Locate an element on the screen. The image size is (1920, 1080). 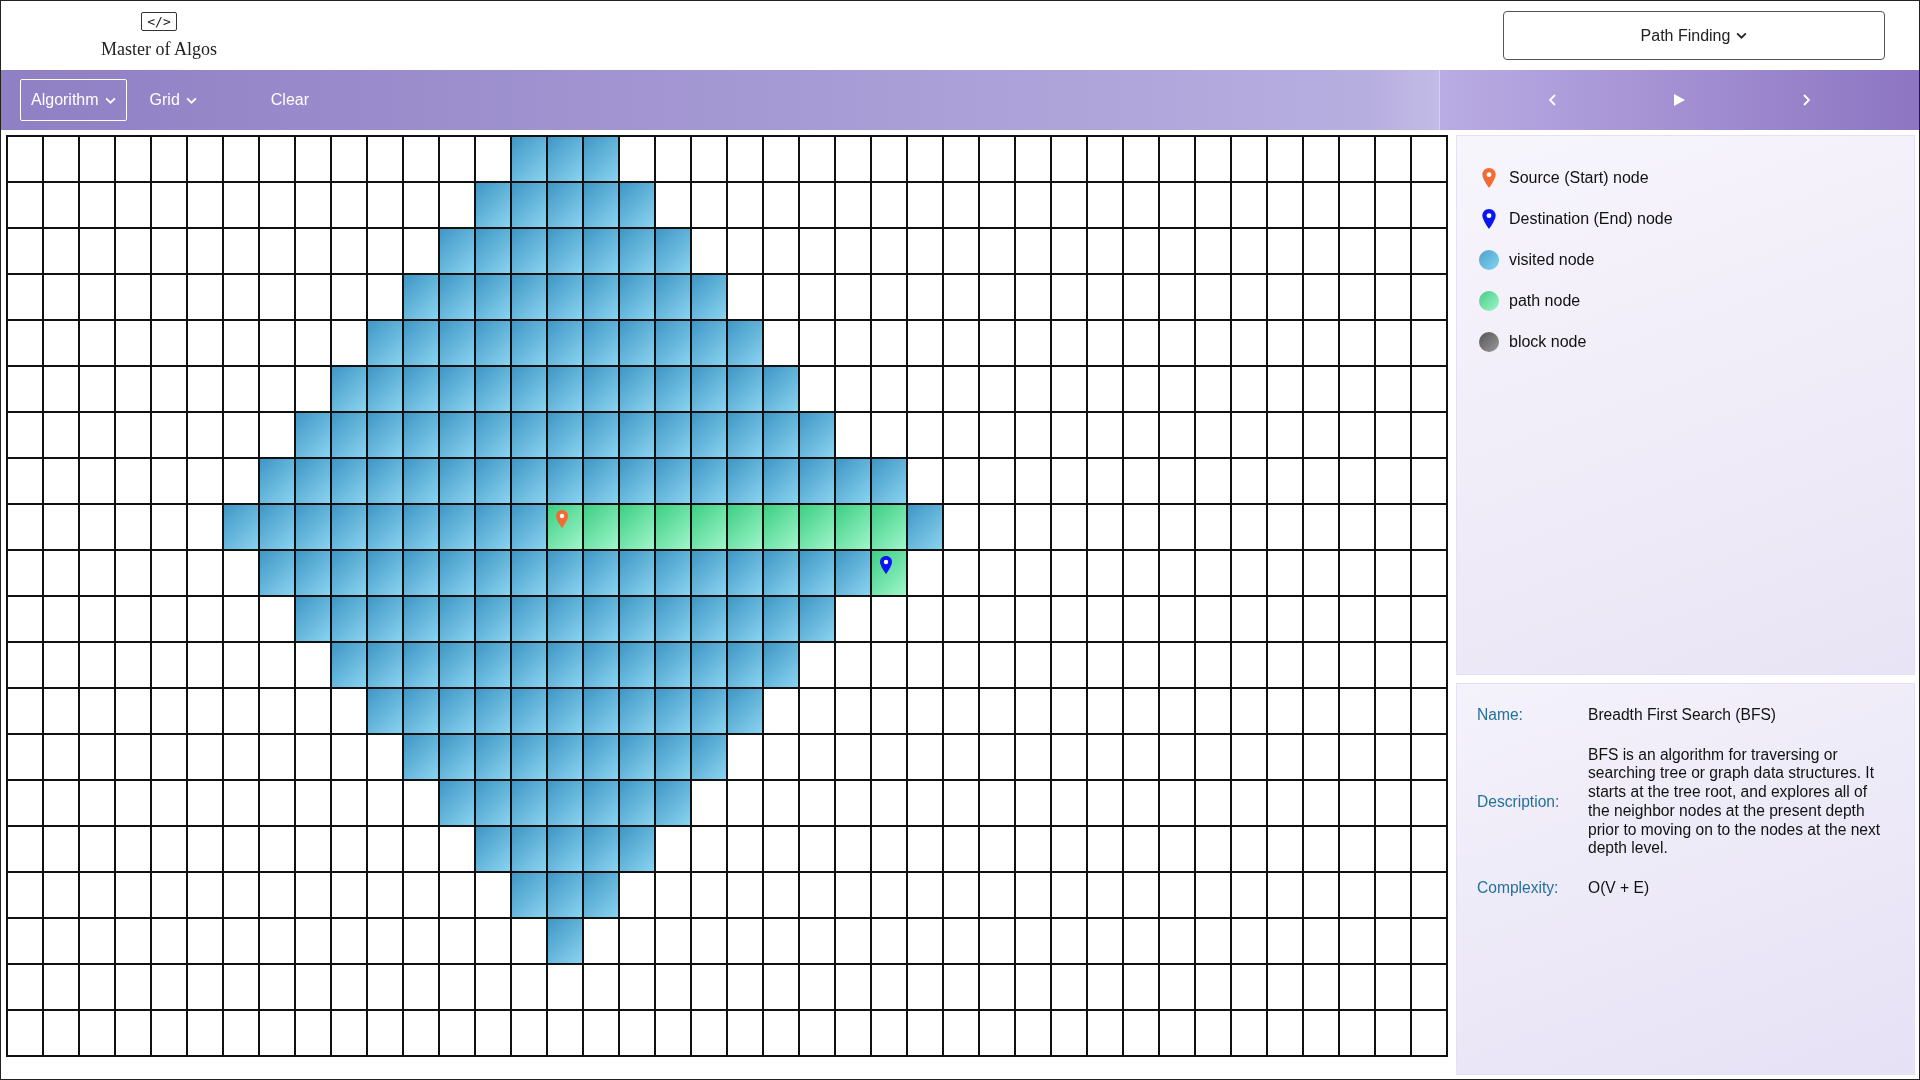
start-cell is located at coordinates (566, 528).